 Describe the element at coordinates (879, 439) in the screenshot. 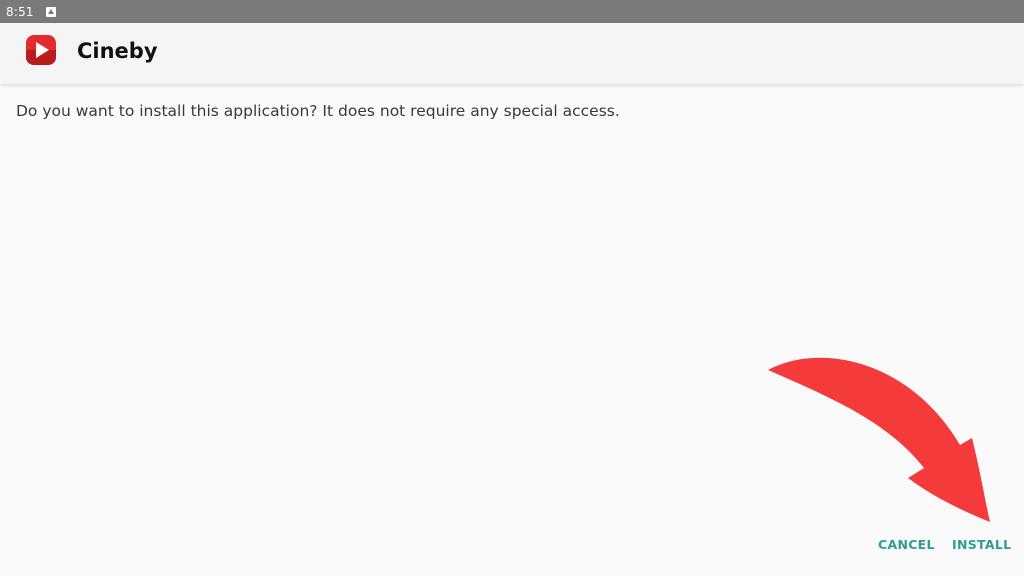

I see `curved-arrow-icon` at that location.